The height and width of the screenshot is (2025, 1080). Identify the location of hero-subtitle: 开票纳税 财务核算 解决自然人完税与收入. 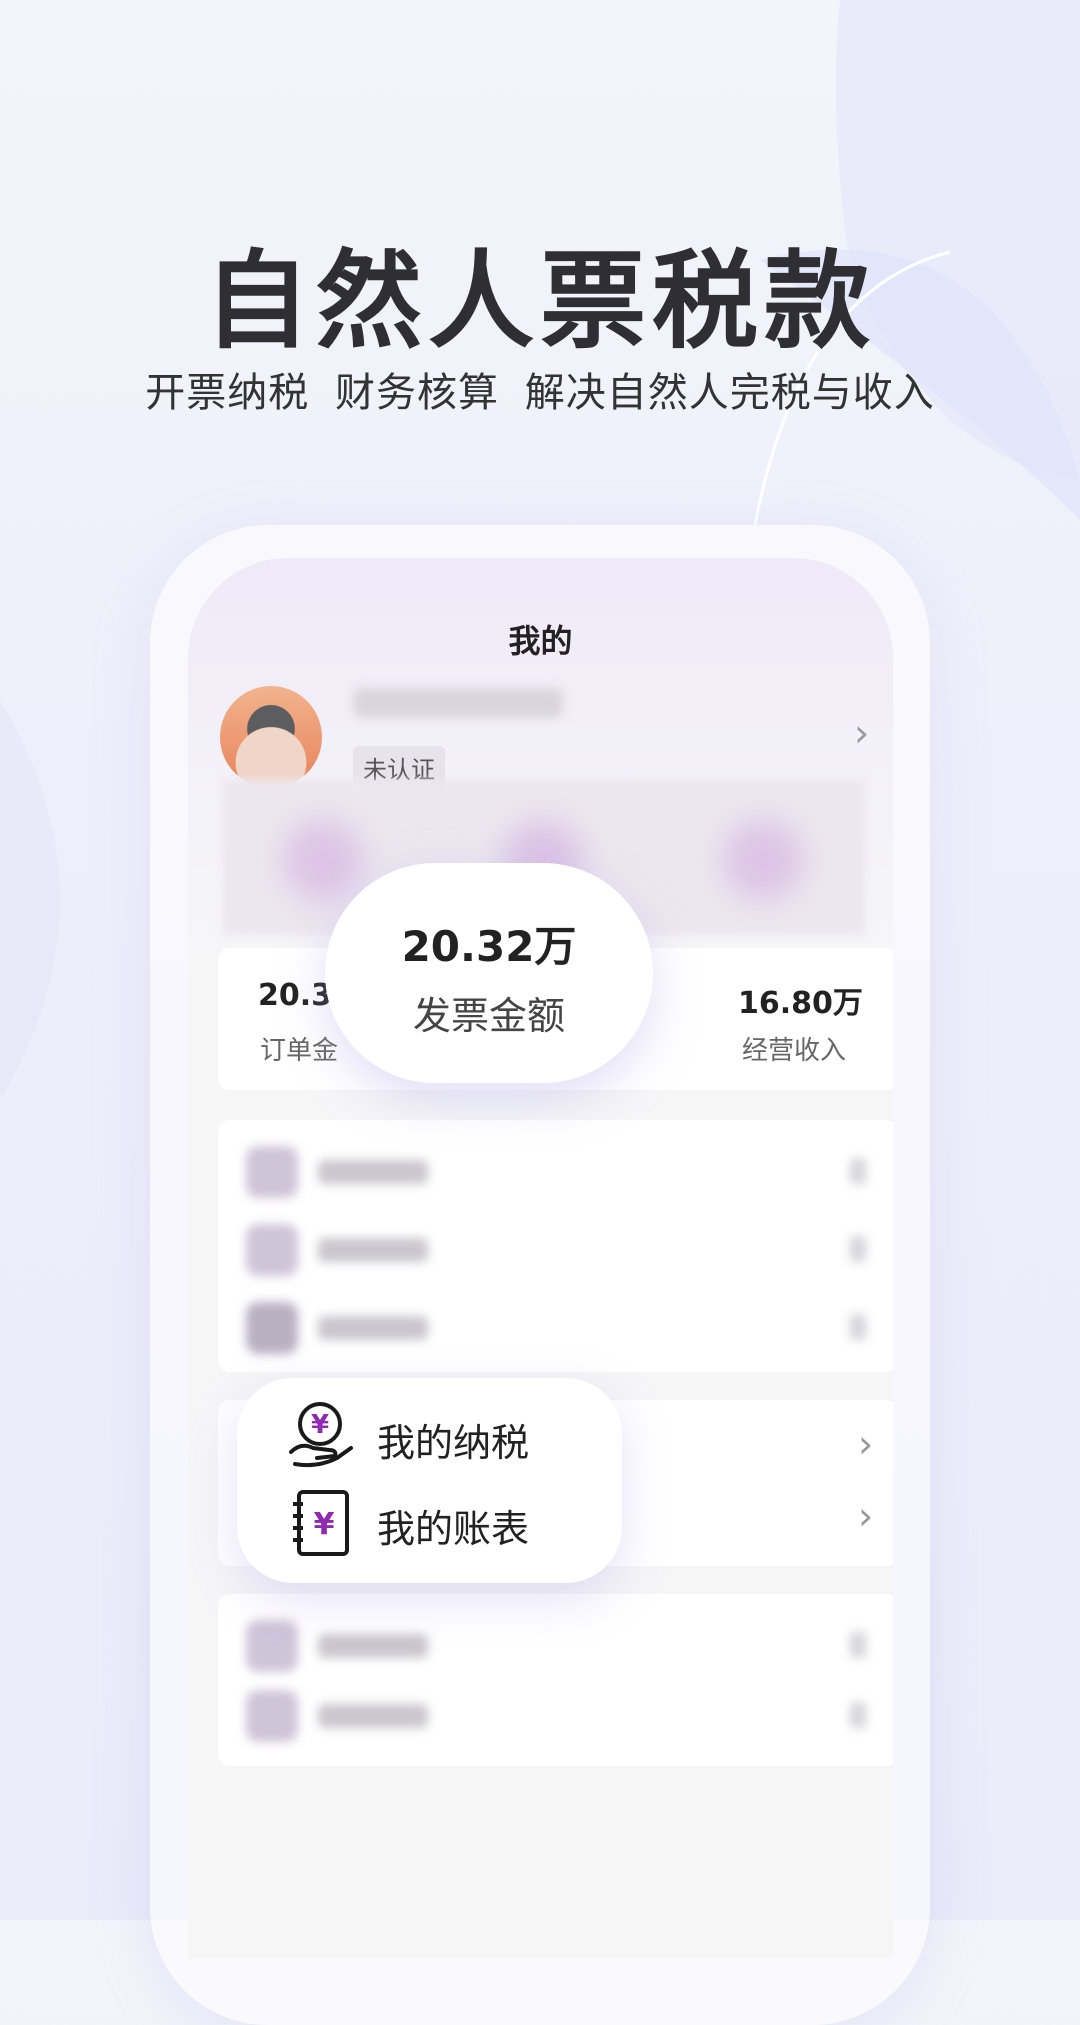
(540, 393).